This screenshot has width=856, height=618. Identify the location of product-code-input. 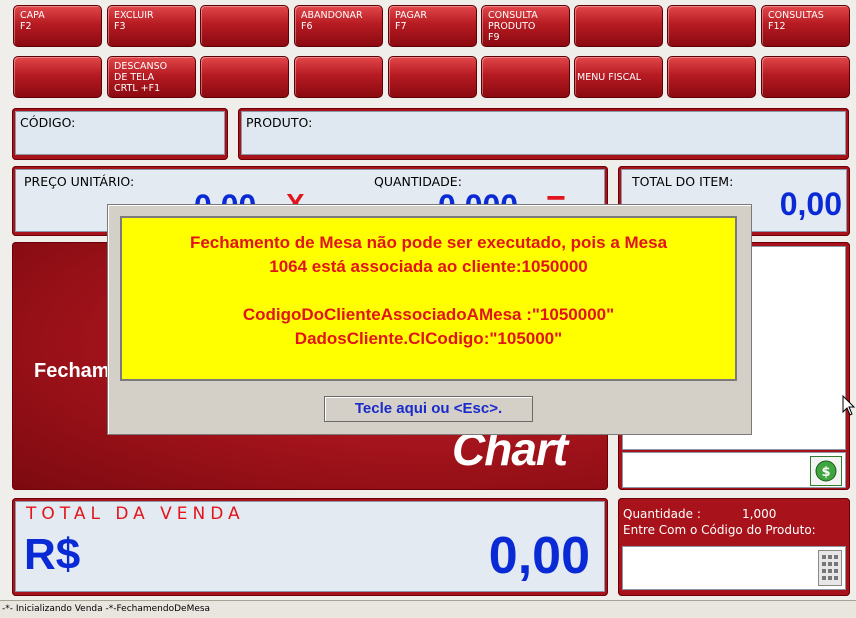
(734, 568).